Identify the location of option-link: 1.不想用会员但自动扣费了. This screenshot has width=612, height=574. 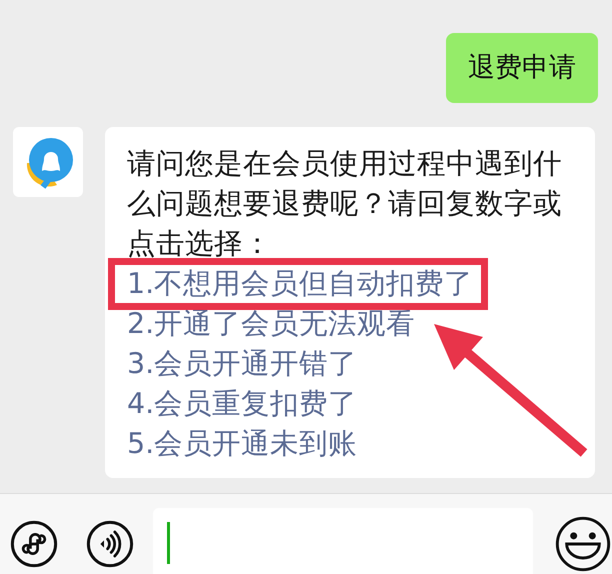
(300, 284).